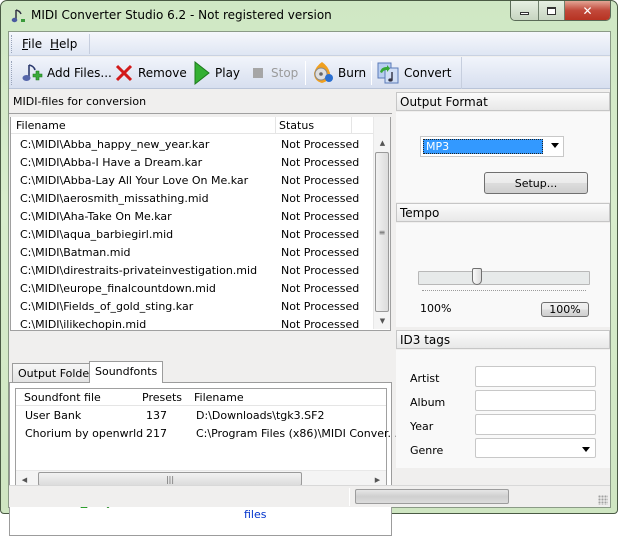 The height and width of the screenshot is (536, 618). Describe the element at coordinates (349, 497) in the screenshot. I see `status-divider` at that location.